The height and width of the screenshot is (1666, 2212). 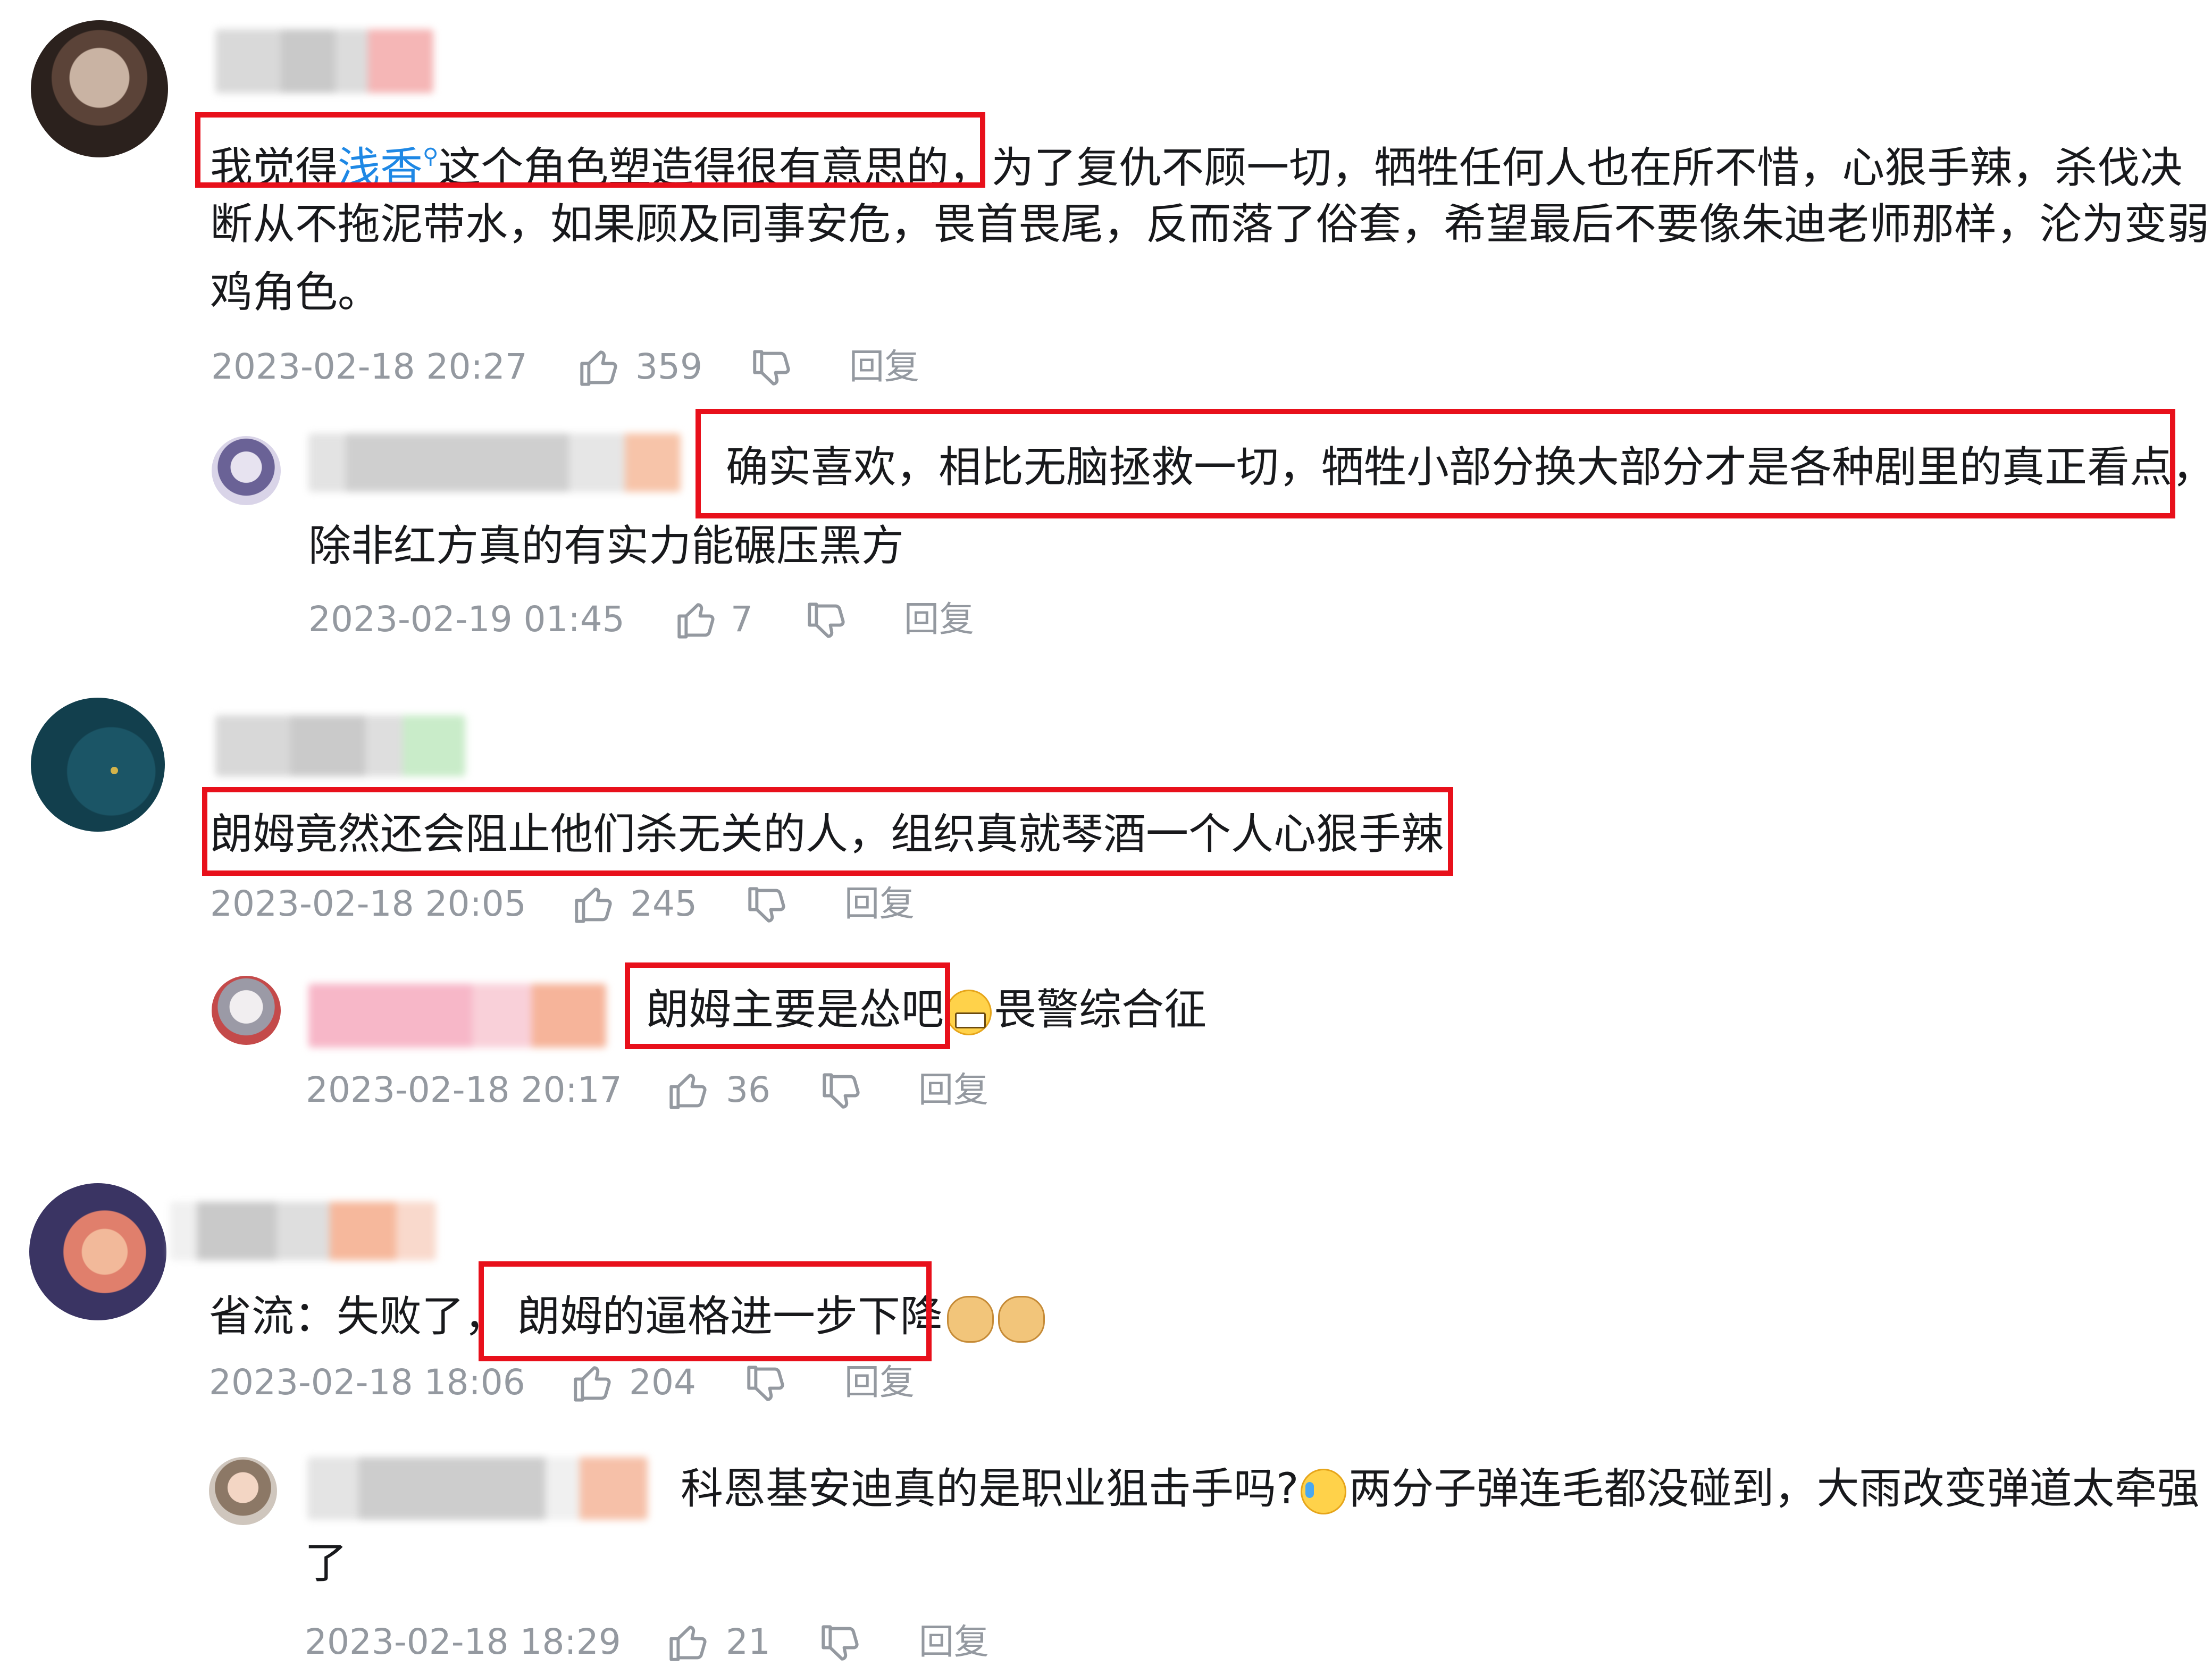 I want to click on reply-meta: 2023-02-19 01:45 7 回复, so click(x=707, y=619).